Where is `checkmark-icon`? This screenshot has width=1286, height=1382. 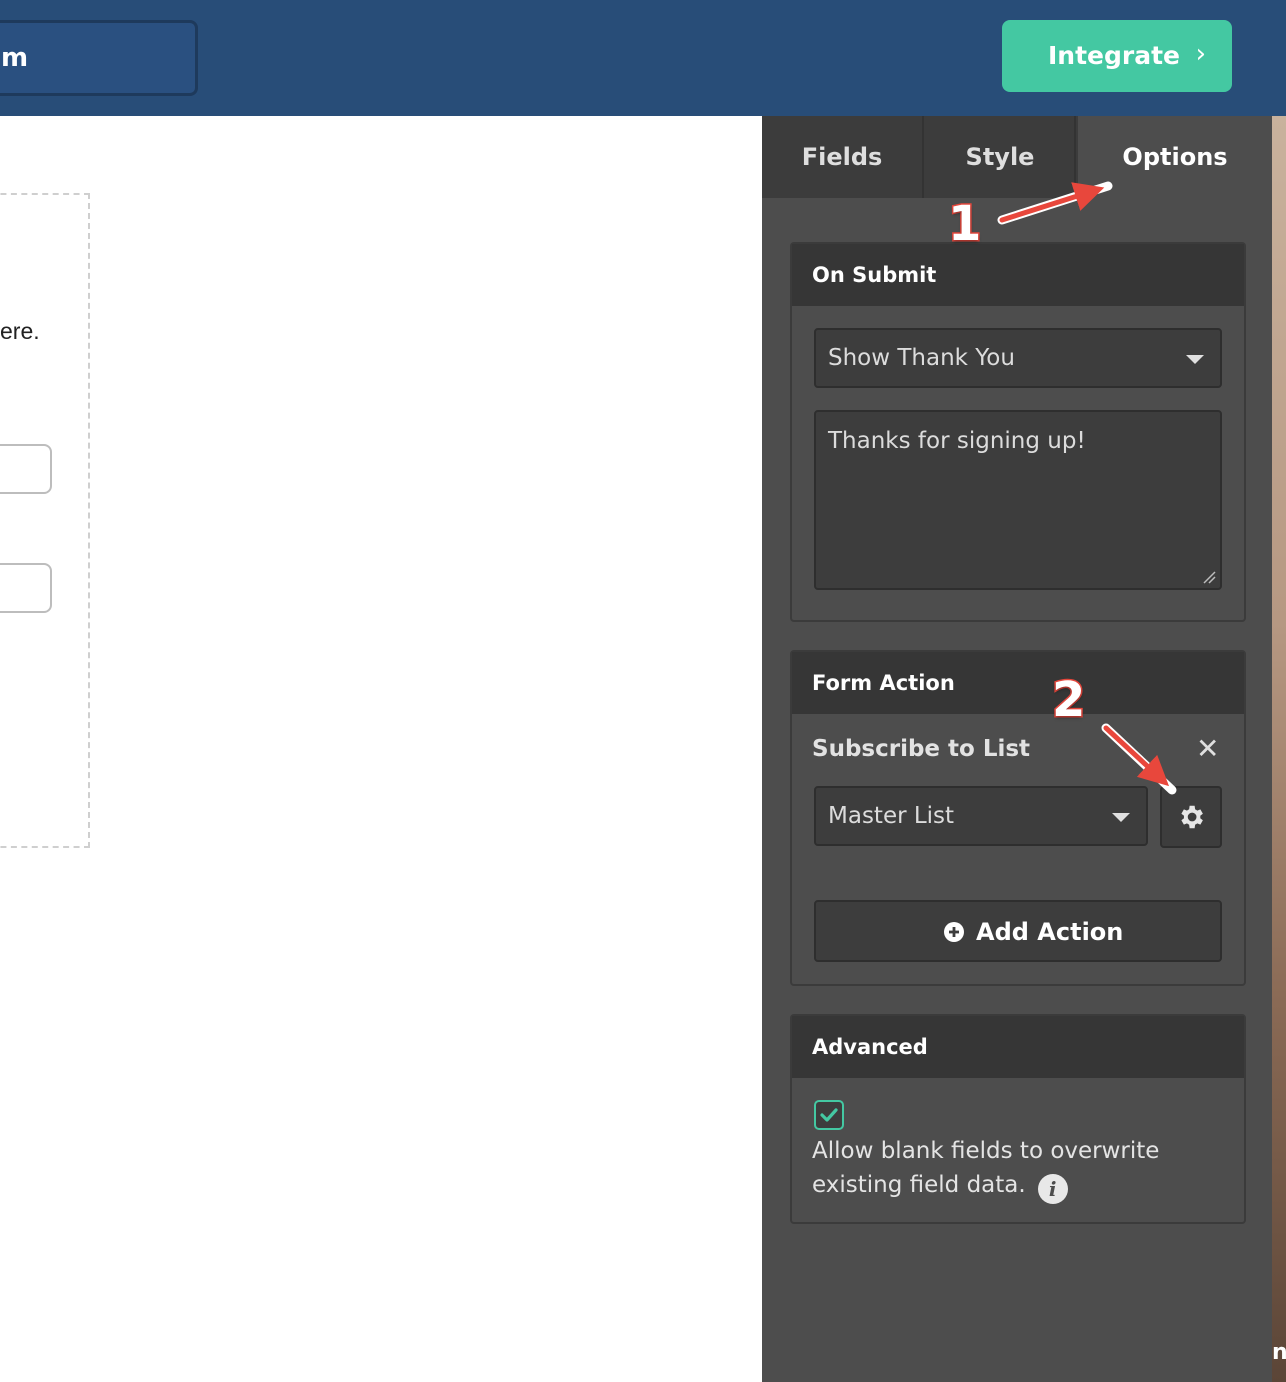
checkmark-icon is located at coordinates (829, 1115).